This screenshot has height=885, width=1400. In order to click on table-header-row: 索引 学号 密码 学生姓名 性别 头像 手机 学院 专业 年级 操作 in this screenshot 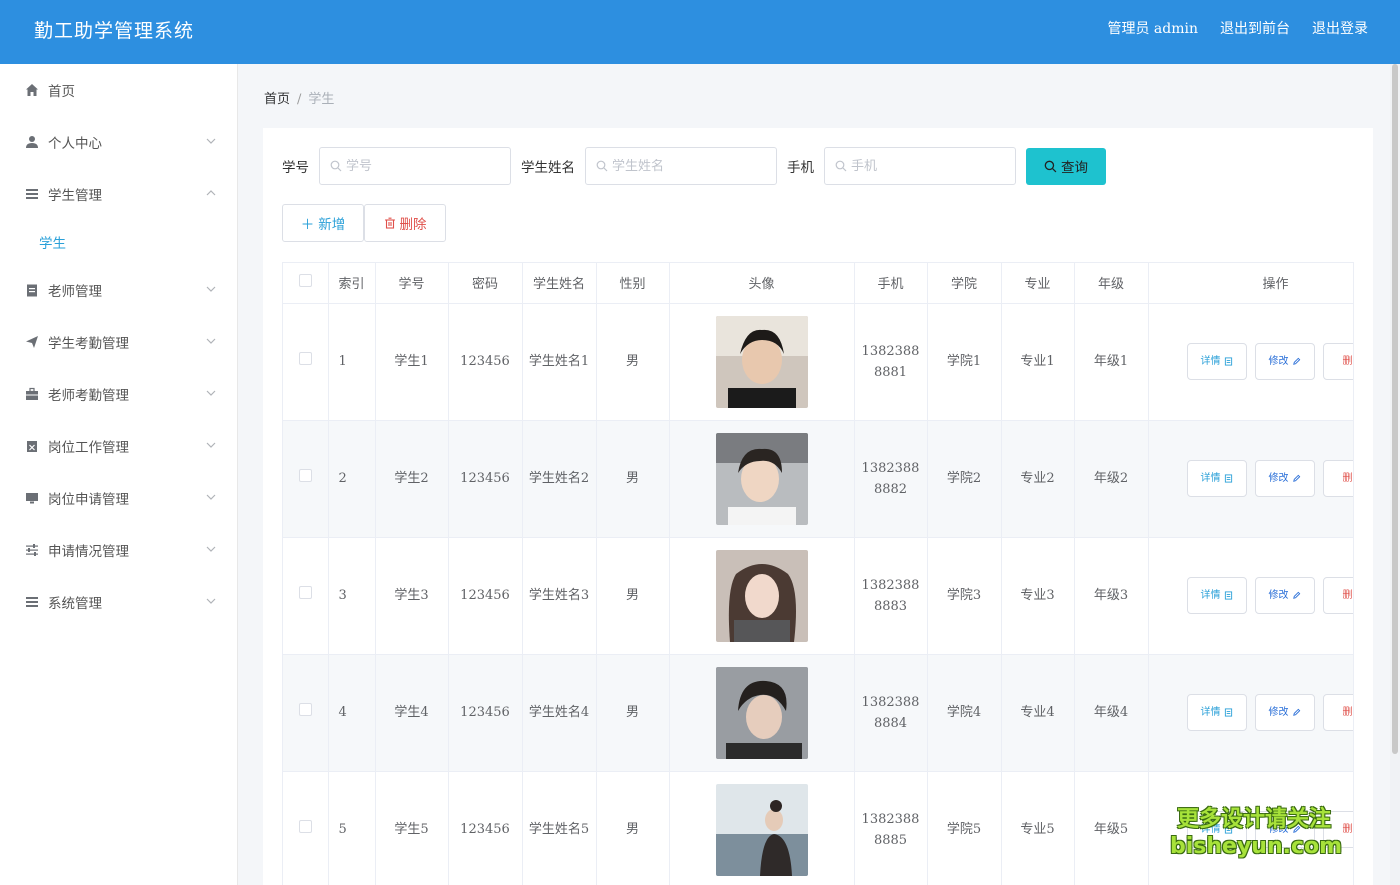, I will do `click(818, 283)`.